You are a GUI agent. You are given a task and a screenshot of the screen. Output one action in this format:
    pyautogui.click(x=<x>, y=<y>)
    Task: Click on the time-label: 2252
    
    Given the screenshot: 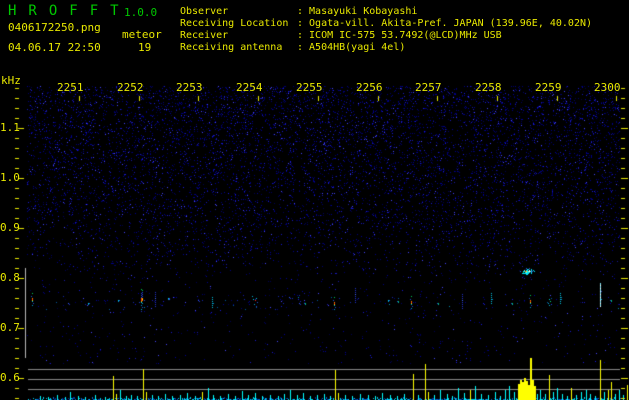 What is the action you would take?
    pyautogui.click(x=130, y=87)
    